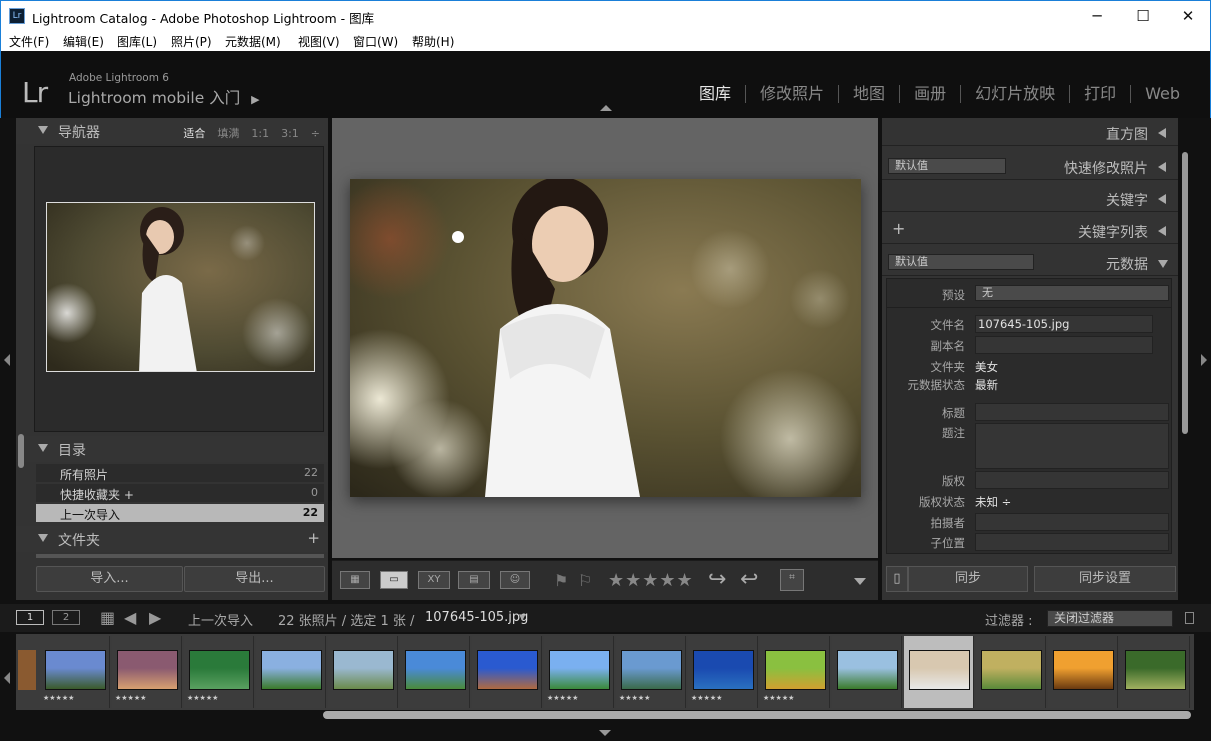 Image resolution: width=1211 pixels, height=741 pixels. I want to click on sync-settings-button: 同步设置, so click(1105, 579).